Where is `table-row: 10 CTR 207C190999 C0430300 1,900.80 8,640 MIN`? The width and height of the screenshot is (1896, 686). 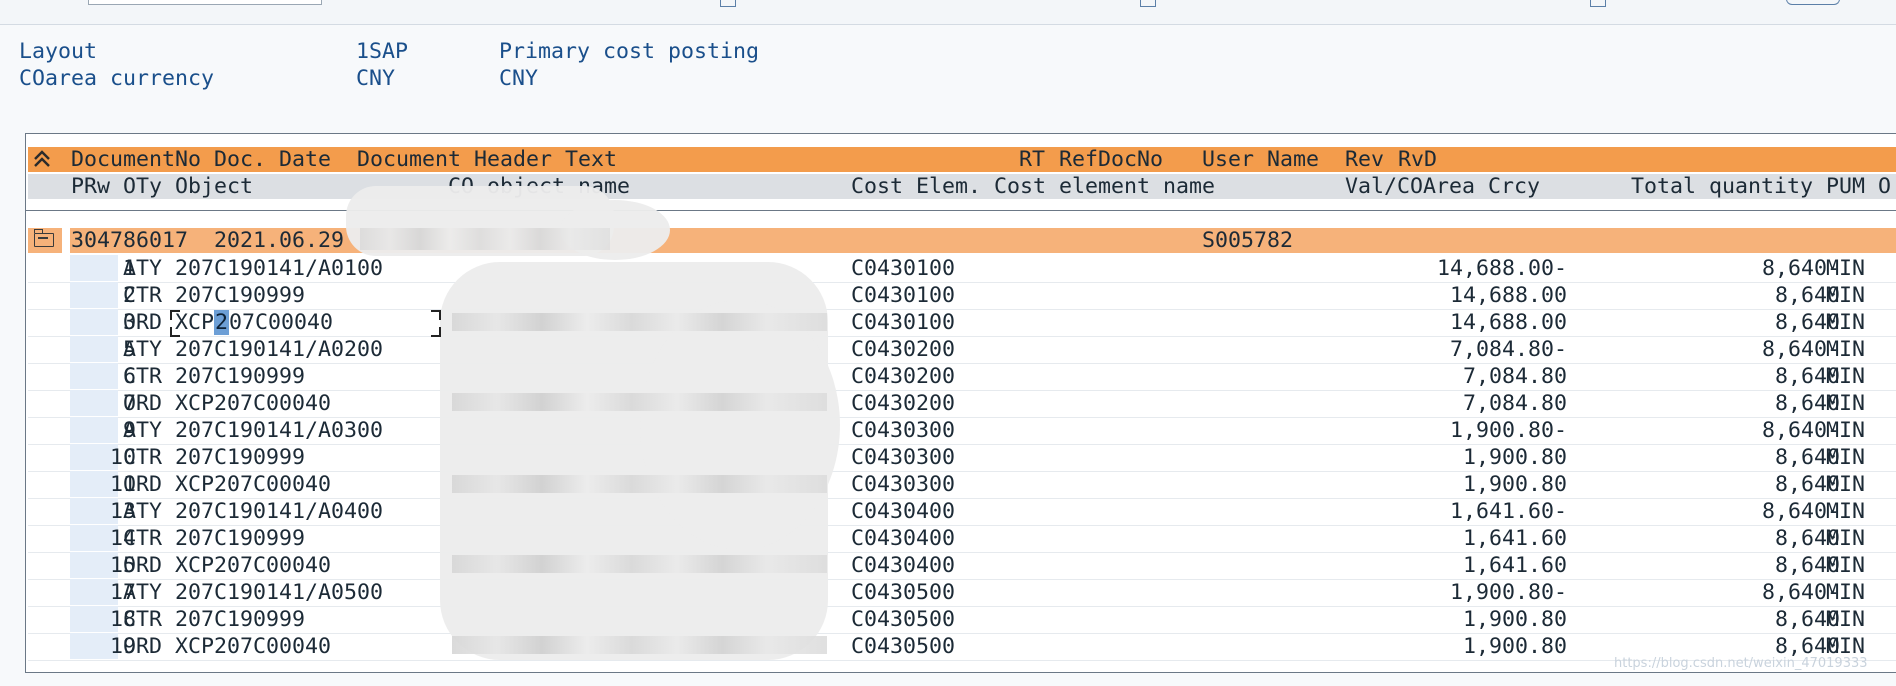 table-row: 10 CTR 207C190999 C0430300 1,900.80 8,640 MIN is located at coordinates (962, 458).